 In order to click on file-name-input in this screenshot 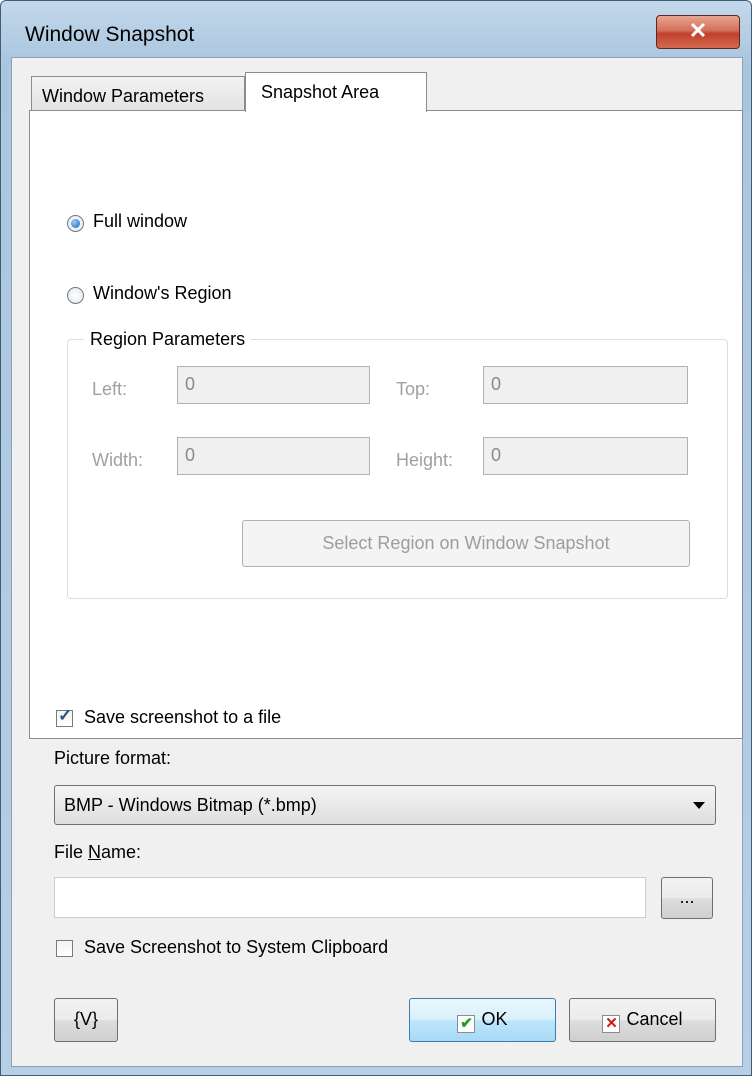, I will do `click(350, 897)`.